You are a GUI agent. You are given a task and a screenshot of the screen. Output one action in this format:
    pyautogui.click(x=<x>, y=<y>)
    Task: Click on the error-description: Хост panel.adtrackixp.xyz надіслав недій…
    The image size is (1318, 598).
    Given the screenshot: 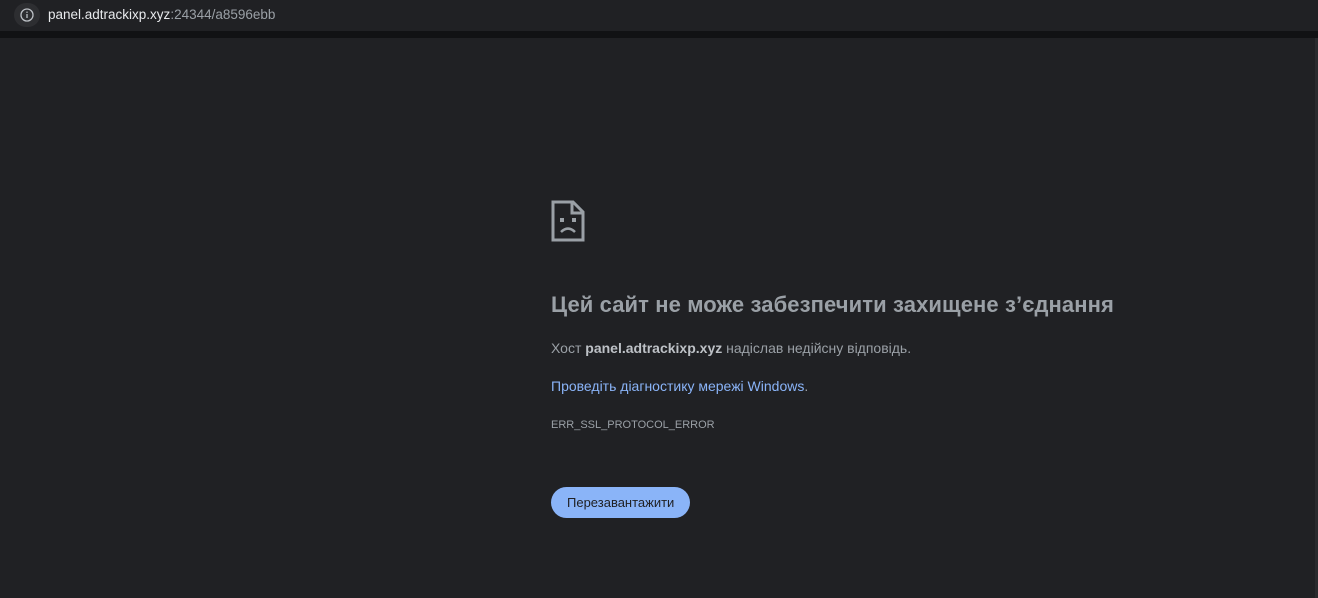 What is the action you would take?
    pyautogui.click(x=731, y=348)
    